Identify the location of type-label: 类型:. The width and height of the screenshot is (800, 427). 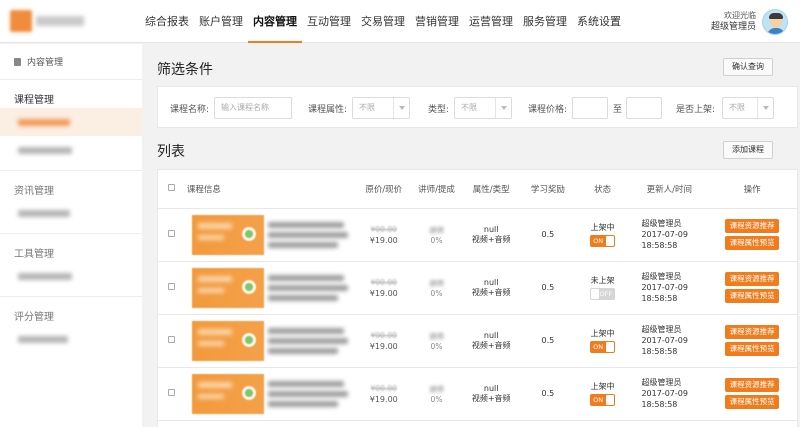
(439, 110).